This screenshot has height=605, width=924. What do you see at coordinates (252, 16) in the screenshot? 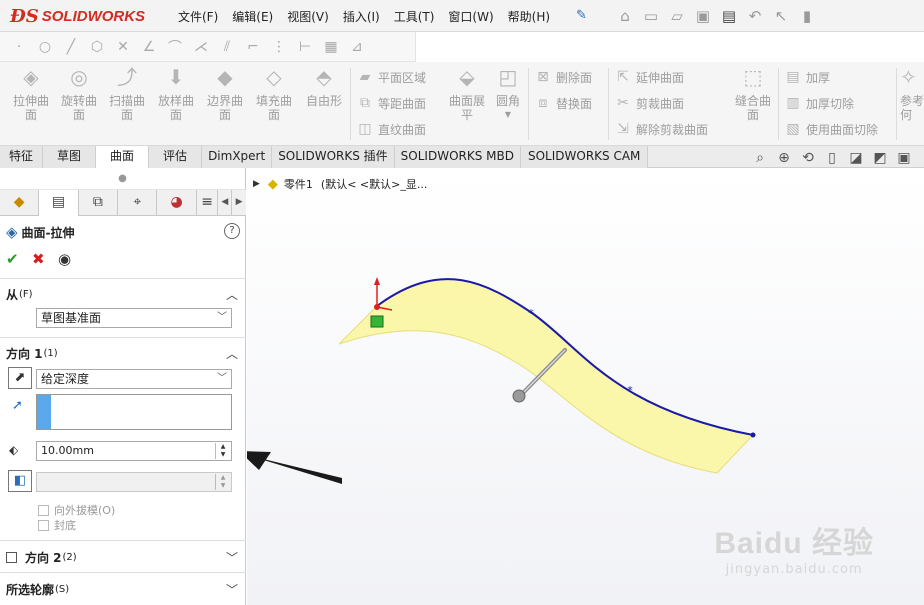
I see `menu-edit: 编辑(E)` at bounding box center [252, 16].